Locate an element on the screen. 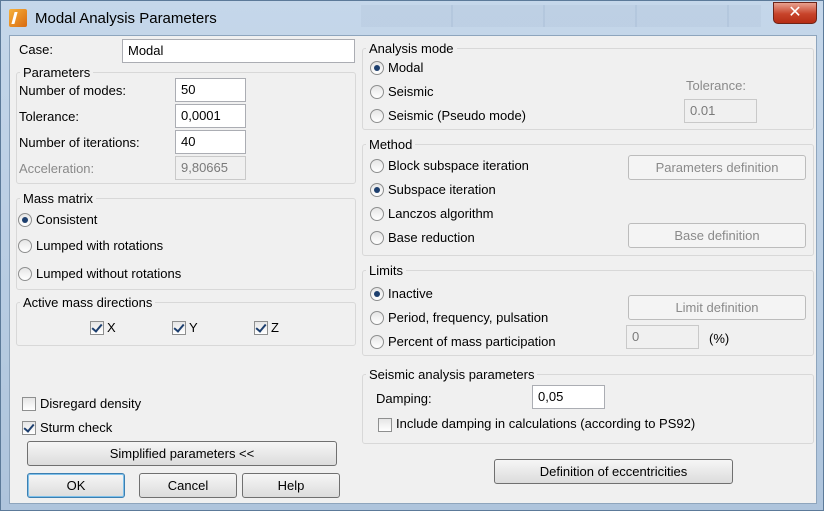  include-damping-checkbox is located at coordinates (385, 425).